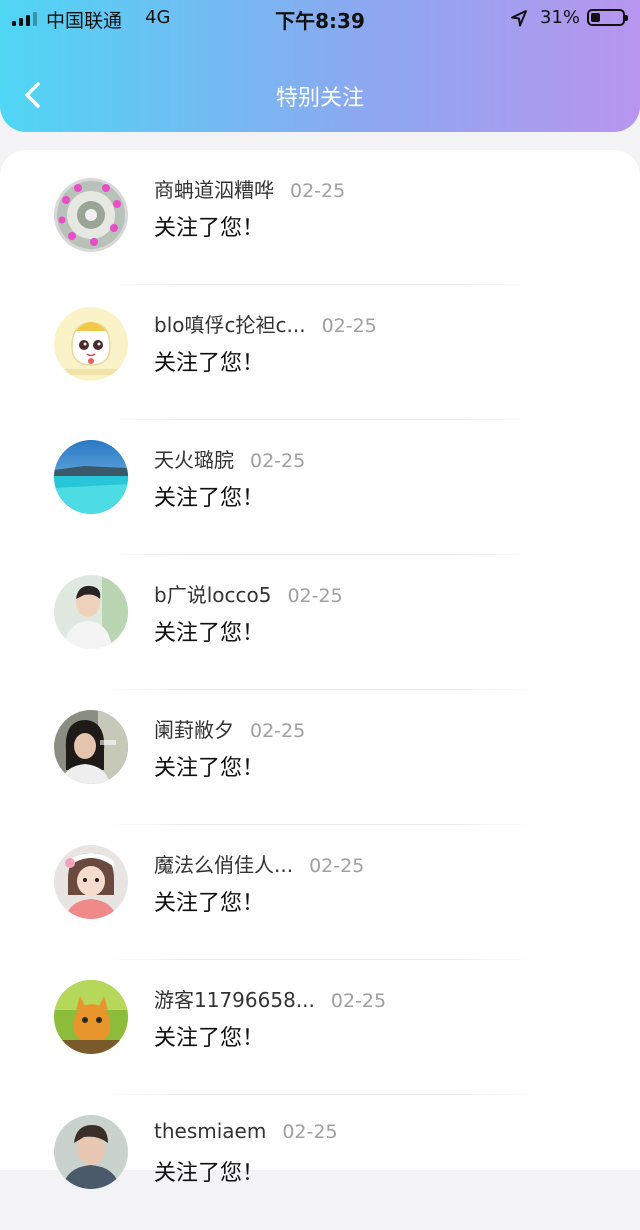  Describe the element at coordinates (320, 217) in the screenshot. I see `list-item: 商蚺道泅糟哗 02-25 关注了您！` at that location.